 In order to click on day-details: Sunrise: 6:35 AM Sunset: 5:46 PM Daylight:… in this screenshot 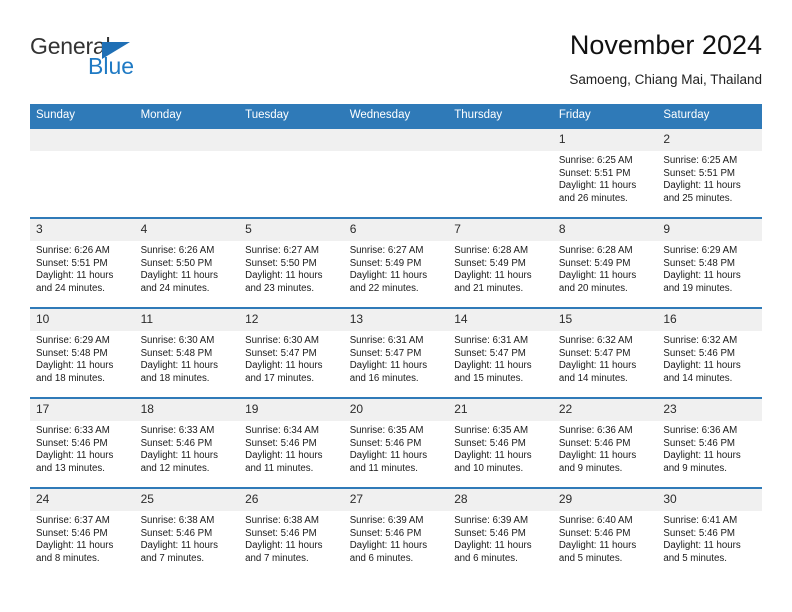, I will do `click(500, 448)`.